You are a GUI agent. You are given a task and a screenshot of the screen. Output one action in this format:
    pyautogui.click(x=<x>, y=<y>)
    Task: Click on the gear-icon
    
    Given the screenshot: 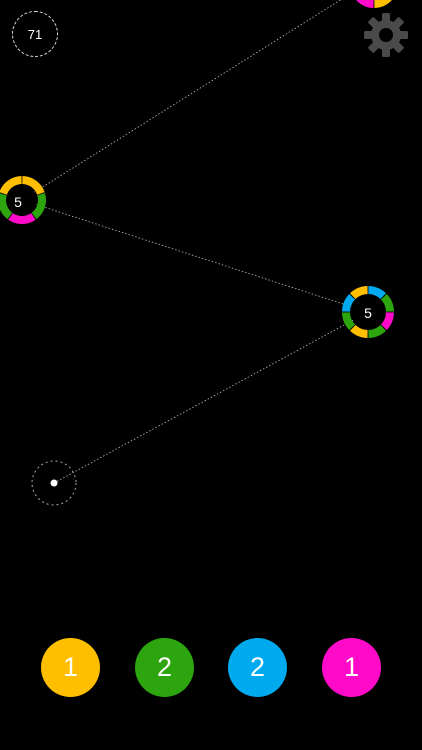 What is the action you would take?
    pyautogui.click(x=386, y=35)
    